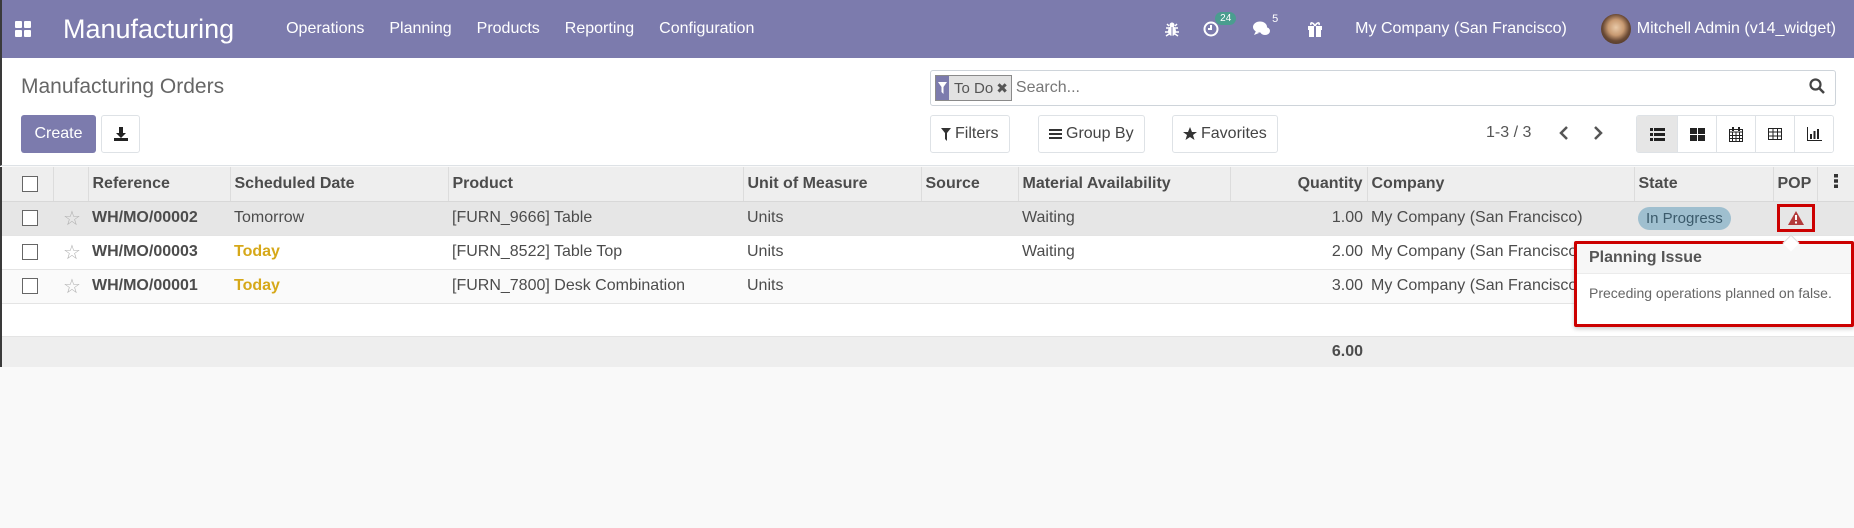 This screenshot has height=528, width=1854. I want to click on user-menu: Mitchell Admin (v14_widget), so click(1736, 29).